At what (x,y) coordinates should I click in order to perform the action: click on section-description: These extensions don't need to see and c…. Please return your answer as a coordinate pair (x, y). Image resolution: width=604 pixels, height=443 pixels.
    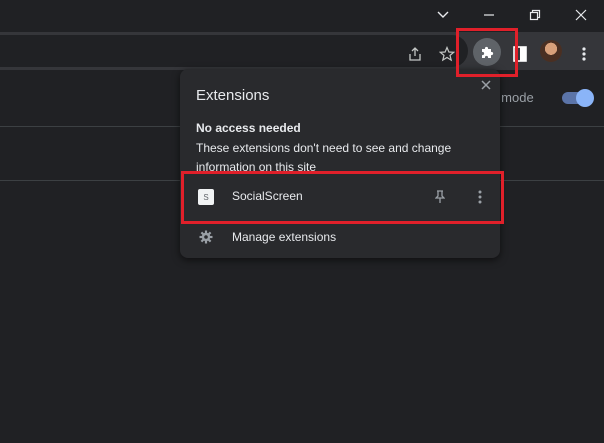
    Looking at the image, I should click on (324, 156).